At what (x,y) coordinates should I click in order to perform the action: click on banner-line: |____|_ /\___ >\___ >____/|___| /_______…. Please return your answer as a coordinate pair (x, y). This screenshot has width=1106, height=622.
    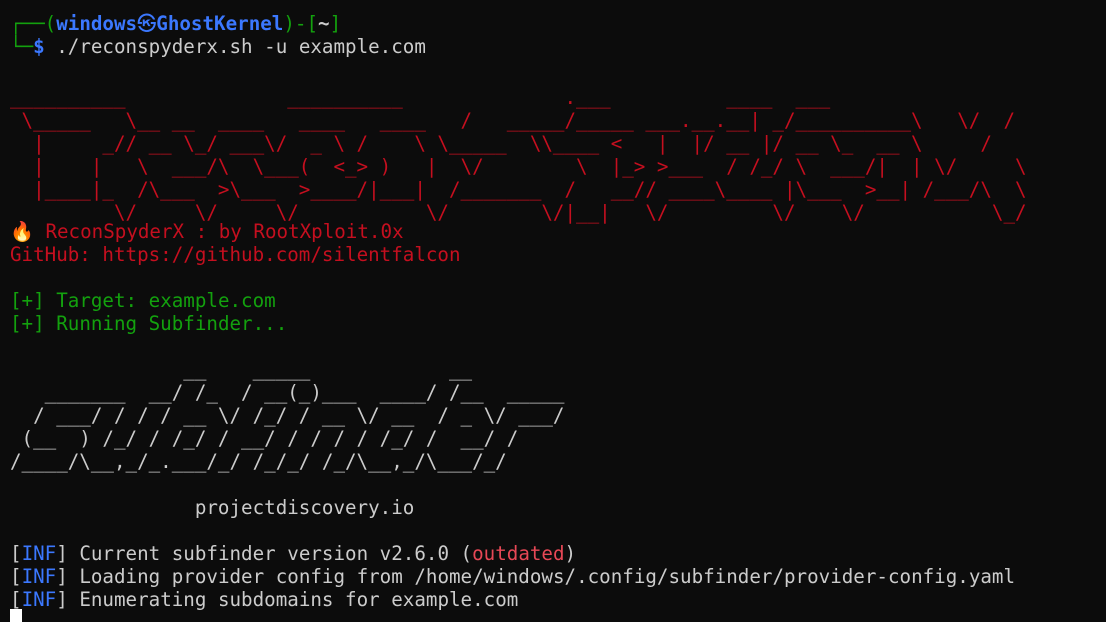
    Looking at the image, I should click on (518, 189).